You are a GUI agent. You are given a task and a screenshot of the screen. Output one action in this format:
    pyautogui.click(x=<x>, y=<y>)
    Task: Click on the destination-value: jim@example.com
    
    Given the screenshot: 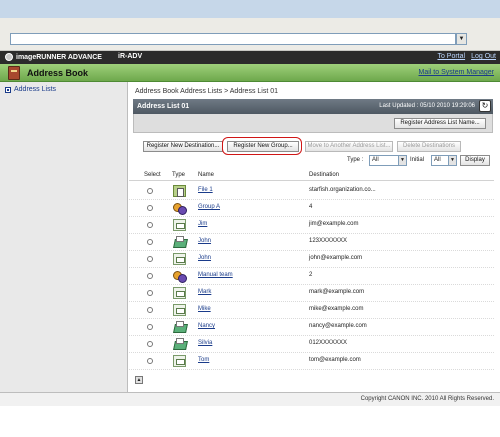 What is the action you would take?
    pyautogui.click(x=334, y=224)
    